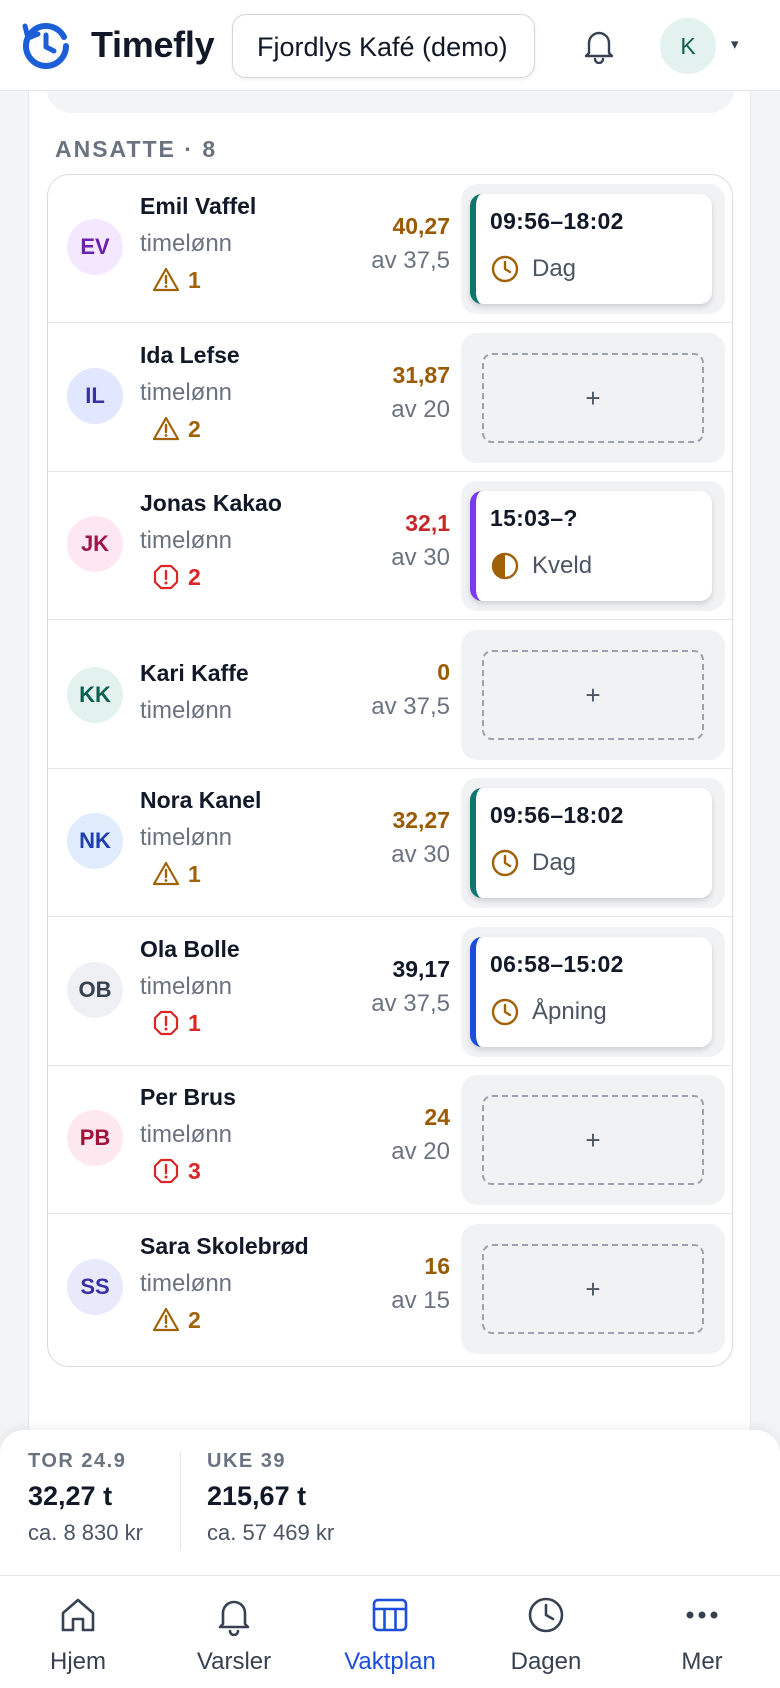 This screenshot has height=1688, width=780. Describe the element at coordinates (599, 45) in the screenshot. I see `notifications-bell-icon` at that location.